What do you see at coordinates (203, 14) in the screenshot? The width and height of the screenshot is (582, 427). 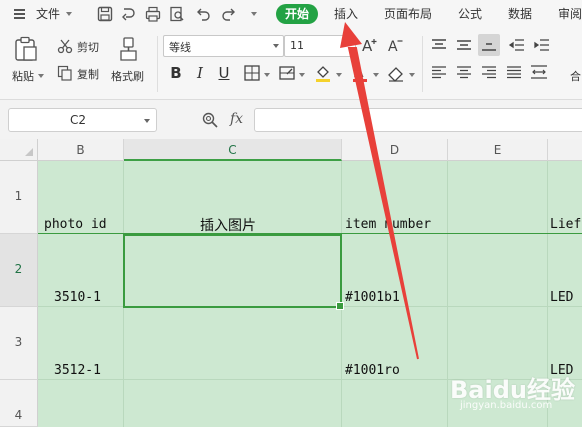 I see `undo-icon` at bounding box center [203, 14].